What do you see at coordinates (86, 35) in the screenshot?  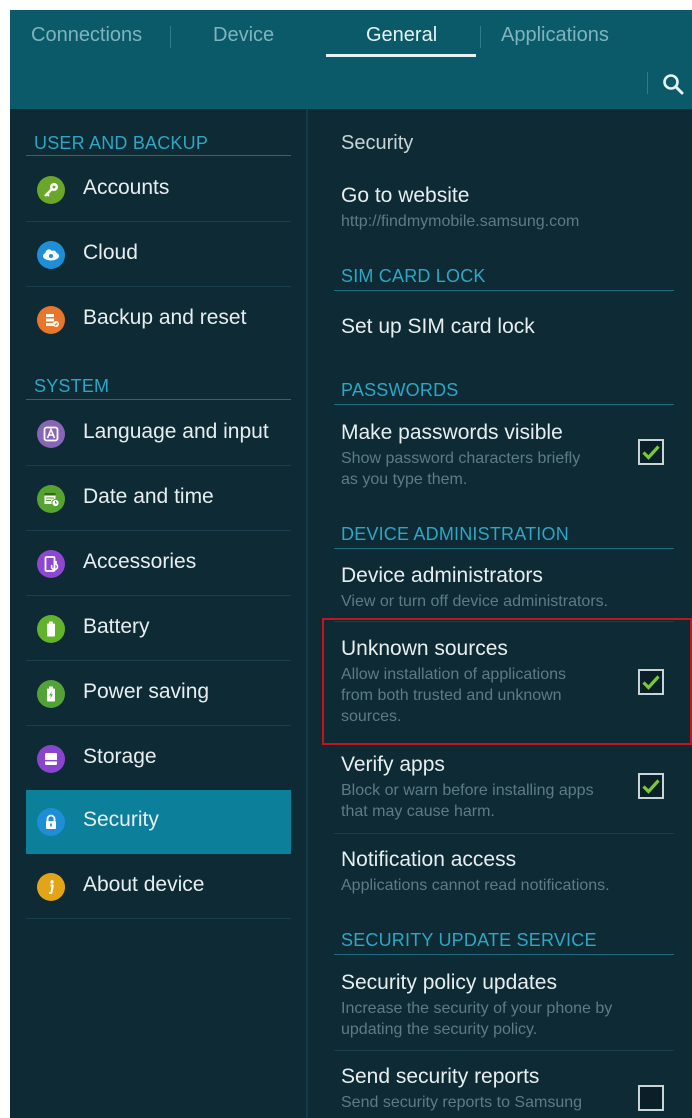 I see `tab-connections: Connections` at bounding box center [86, 35].